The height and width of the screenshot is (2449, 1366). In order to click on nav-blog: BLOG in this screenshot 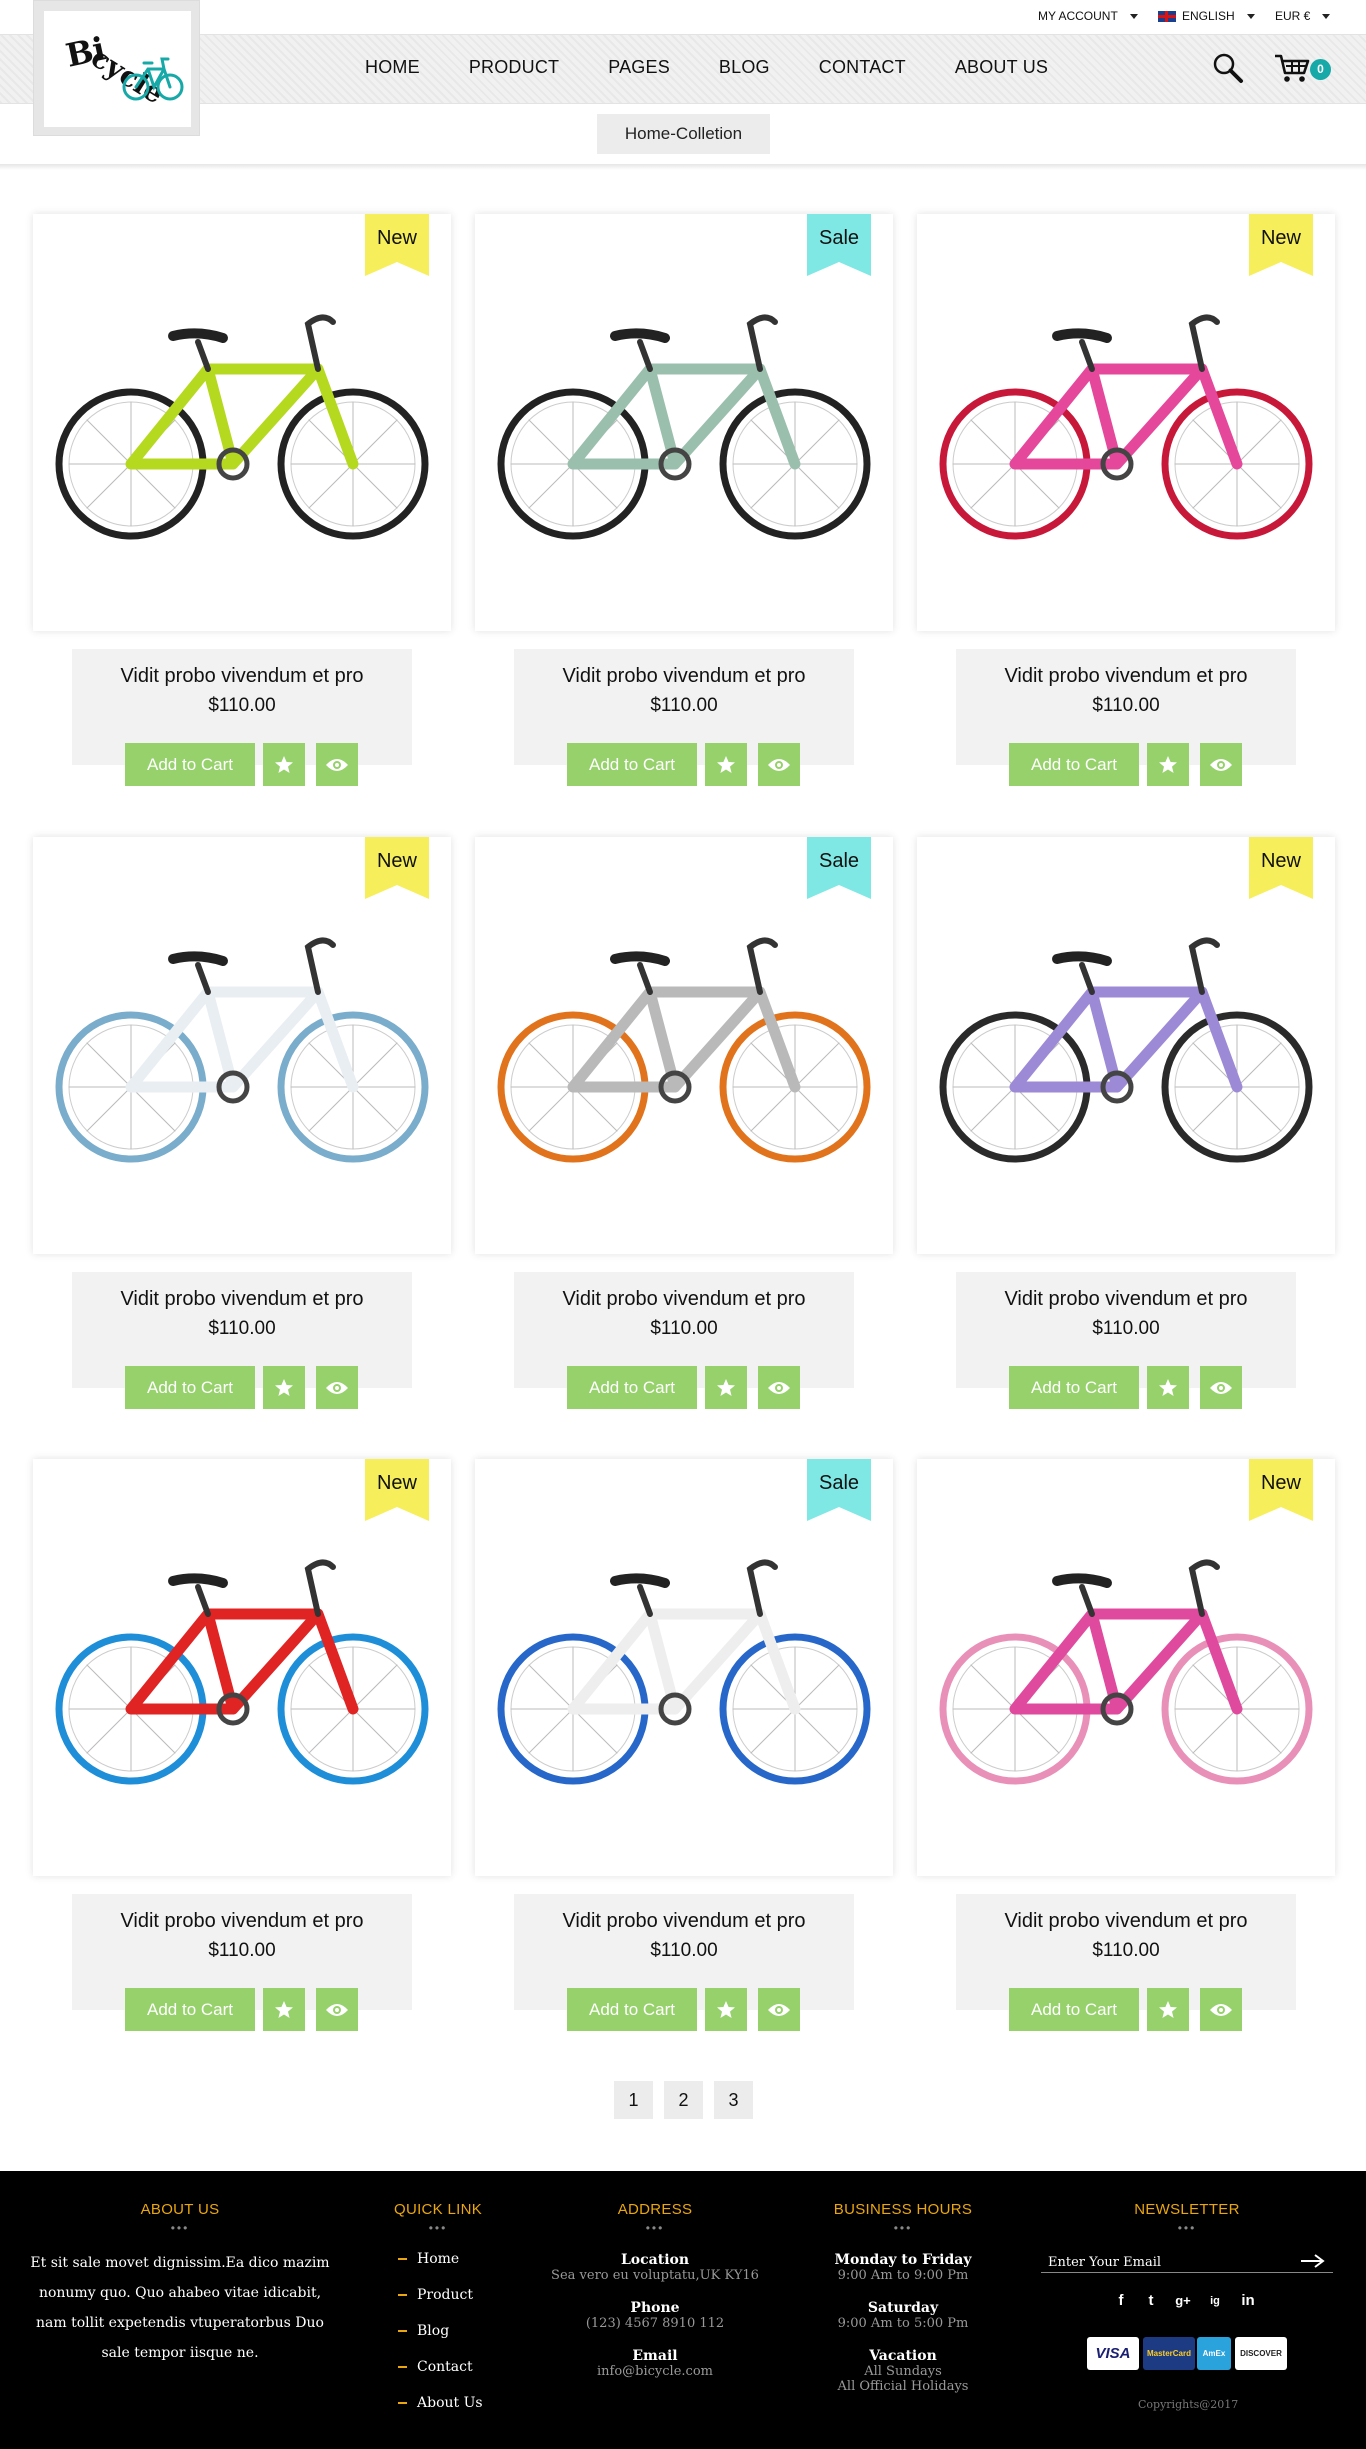, I will do `click(744, 67)`.